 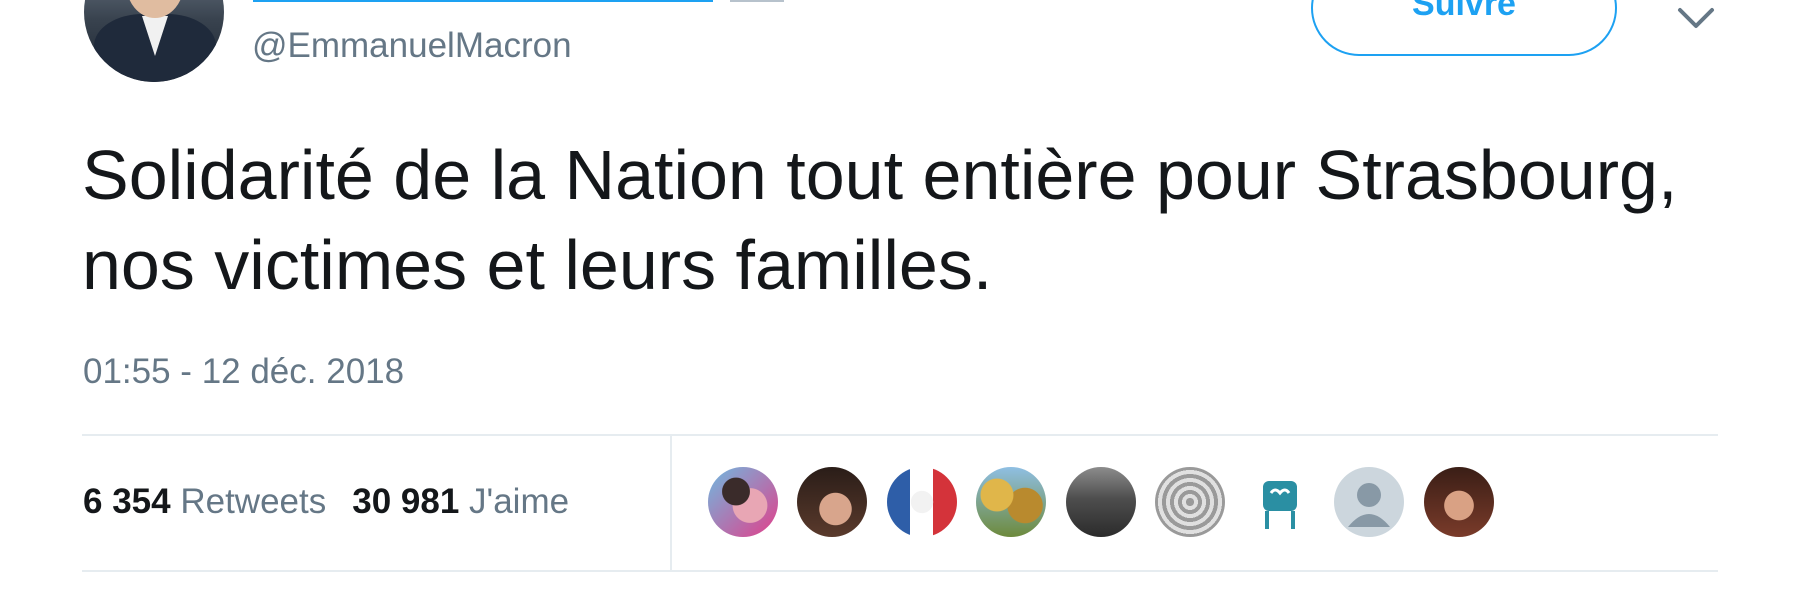 I want to click on likes-stat: 30 981 J'aime, so click(x=460, y=501).